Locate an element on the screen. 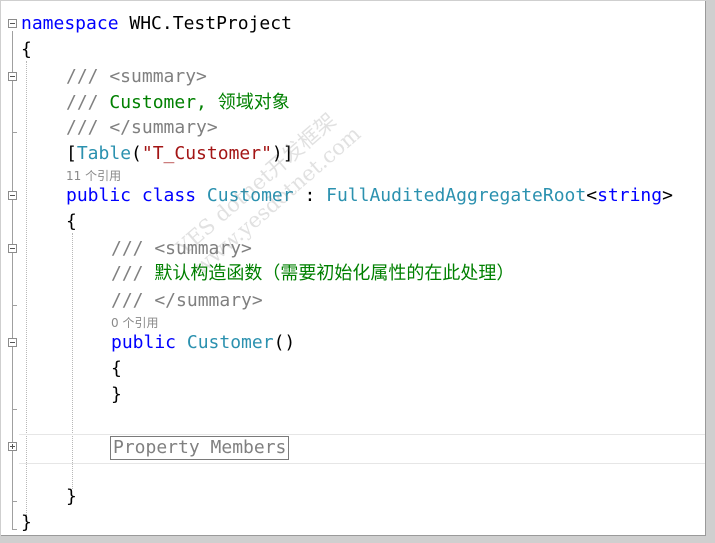 The width and height of the screenshot is (715, 543). code-line-namespace-close-brace: } is located at coordinates (26, 523).